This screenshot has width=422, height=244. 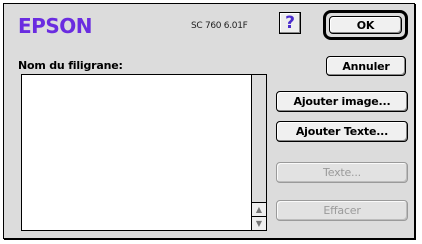 What do you see at coordinates (258, 152) in the screenshot?
I see `list-scrollbar: ▲ ▼` at bounding box center [258, 152].